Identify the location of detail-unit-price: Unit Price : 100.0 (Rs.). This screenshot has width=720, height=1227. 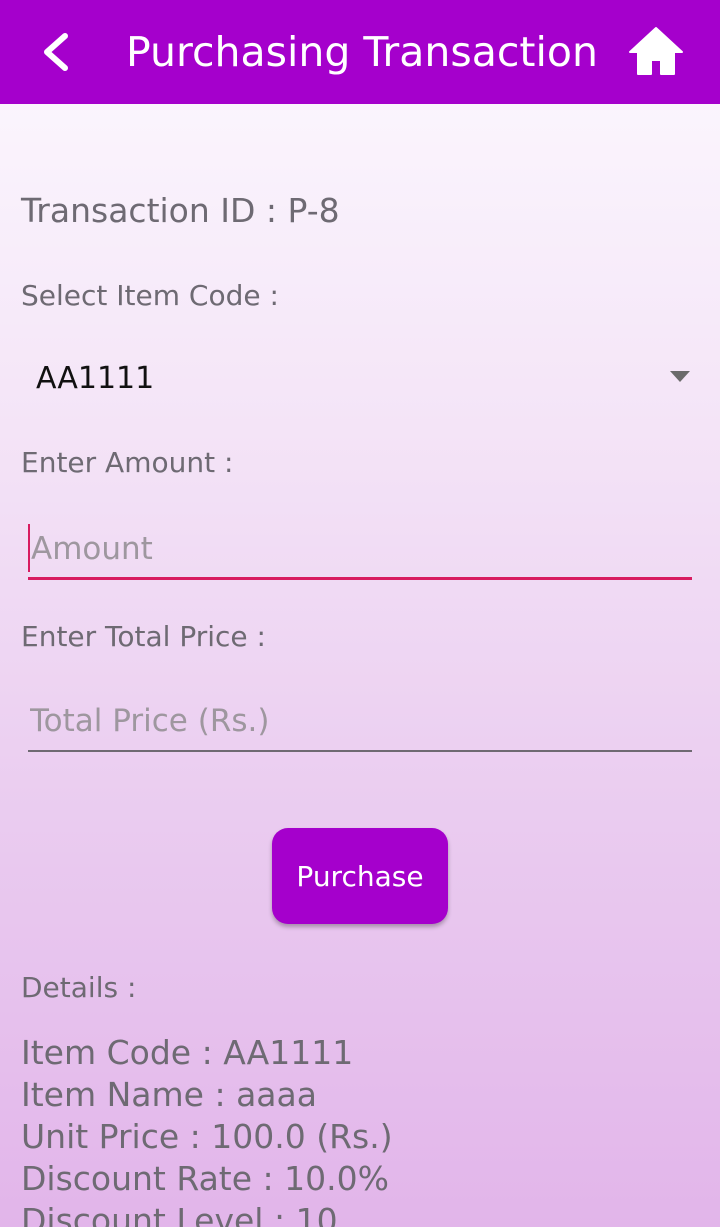
(207, 1136).